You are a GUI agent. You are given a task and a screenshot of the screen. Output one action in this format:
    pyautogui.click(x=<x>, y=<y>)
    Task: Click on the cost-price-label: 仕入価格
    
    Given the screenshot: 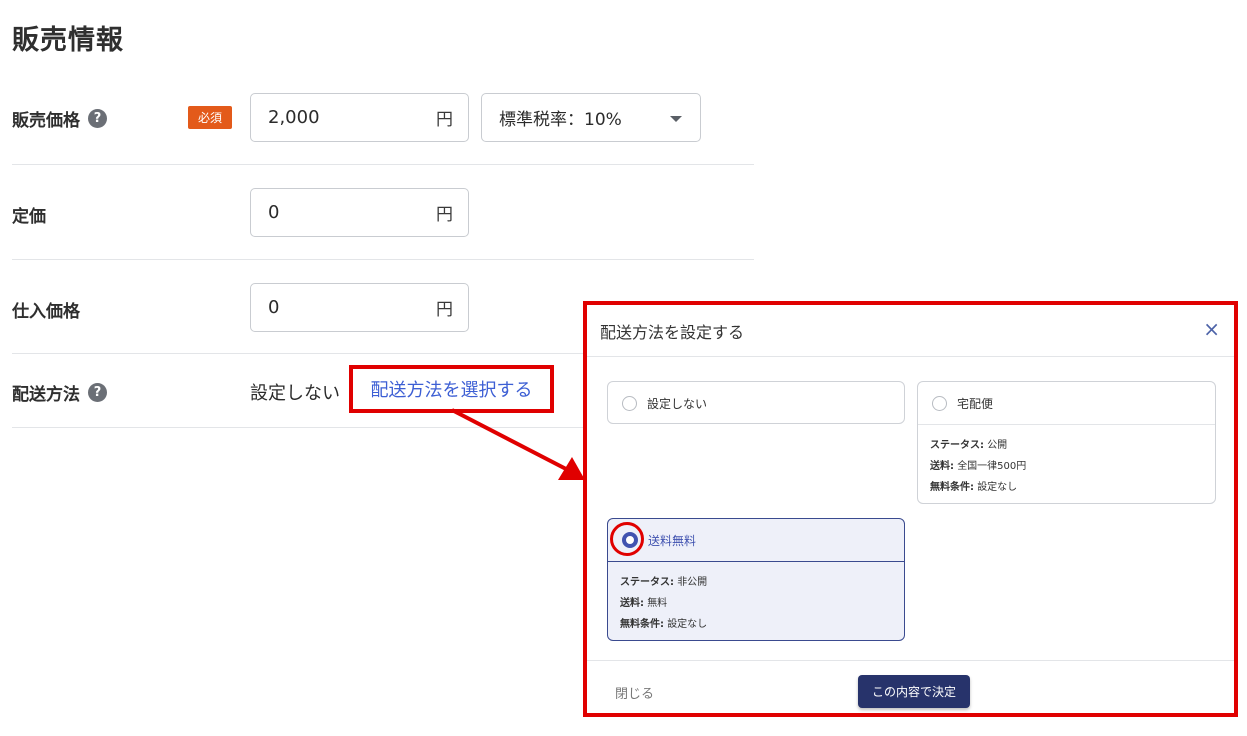 What is the action you would take?
    pyautogui.click(x=46, y=309)
    